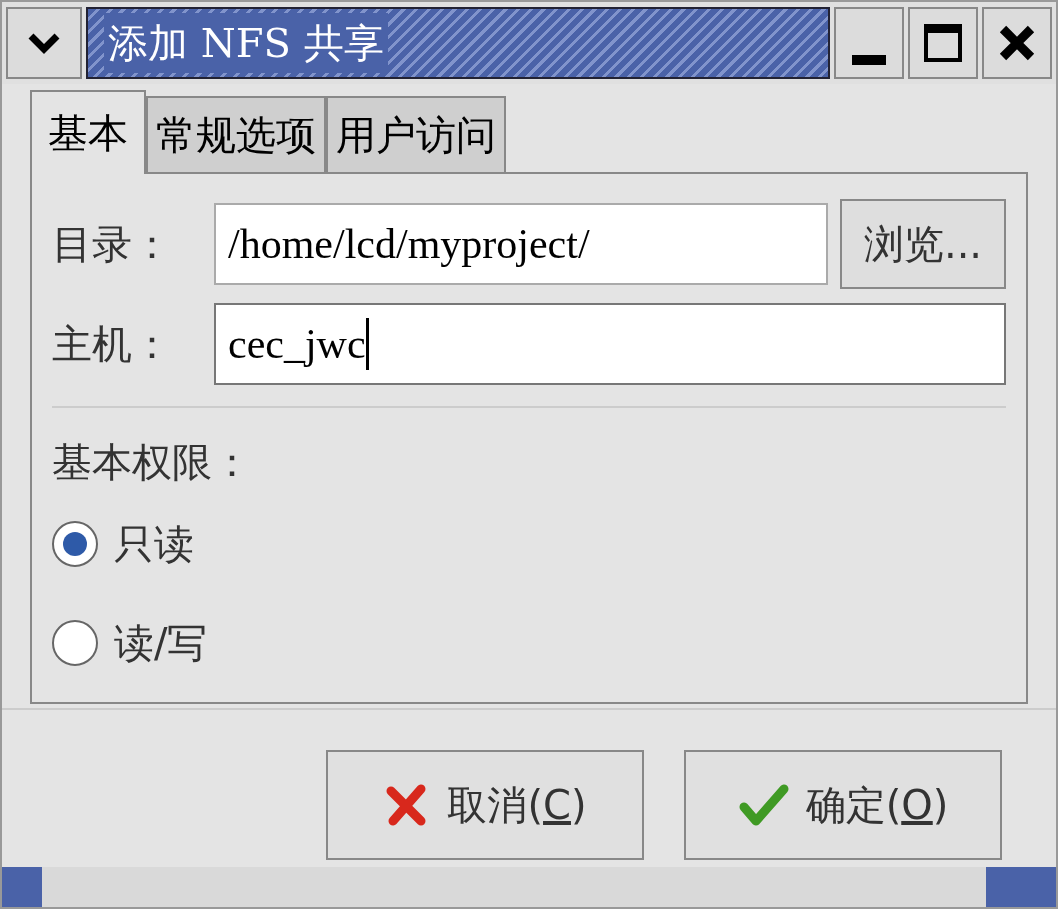 The image size is (1058, 909). I want to click on close-button, so click(1017, 43).